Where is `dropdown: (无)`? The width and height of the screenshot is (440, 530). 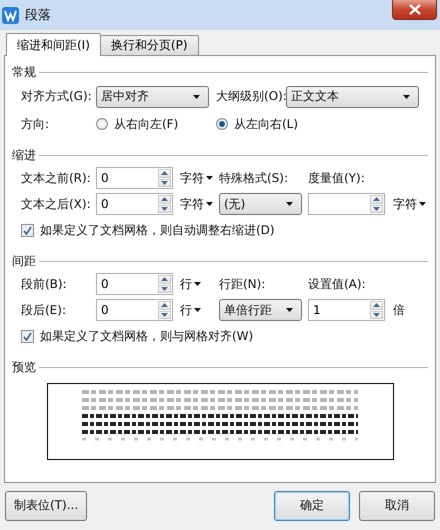
dropdown: (无) is located at coordinates (260, 204).